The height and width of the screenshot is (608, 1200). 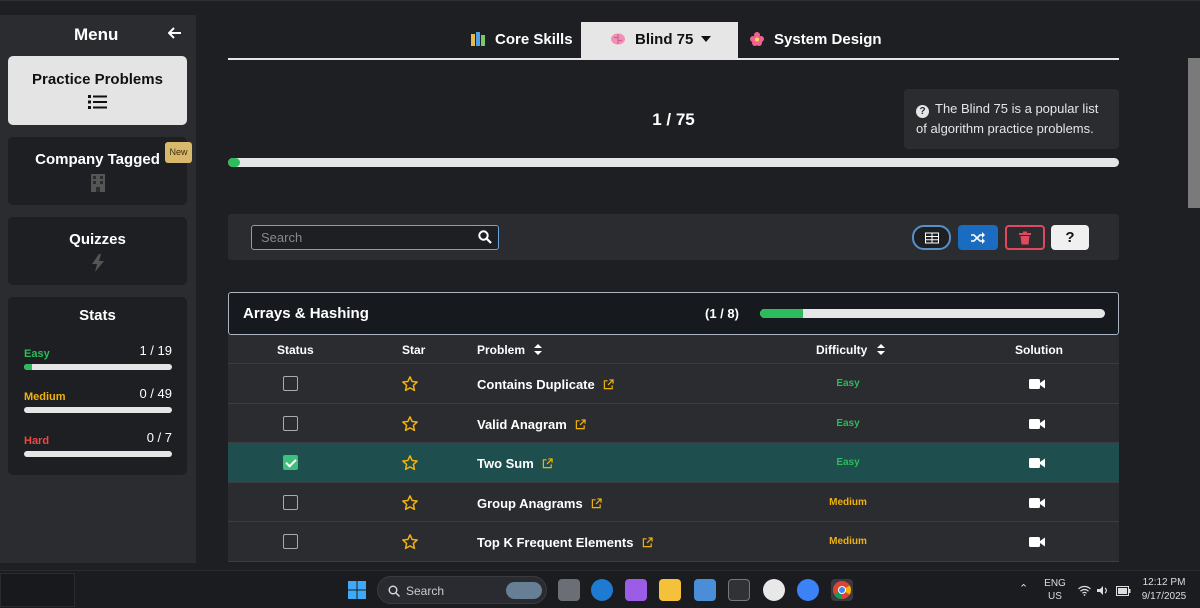 What do you see at coordinates (97, 104) in the screenshot?
I see `list-icon` at bounding box center [97, 104].